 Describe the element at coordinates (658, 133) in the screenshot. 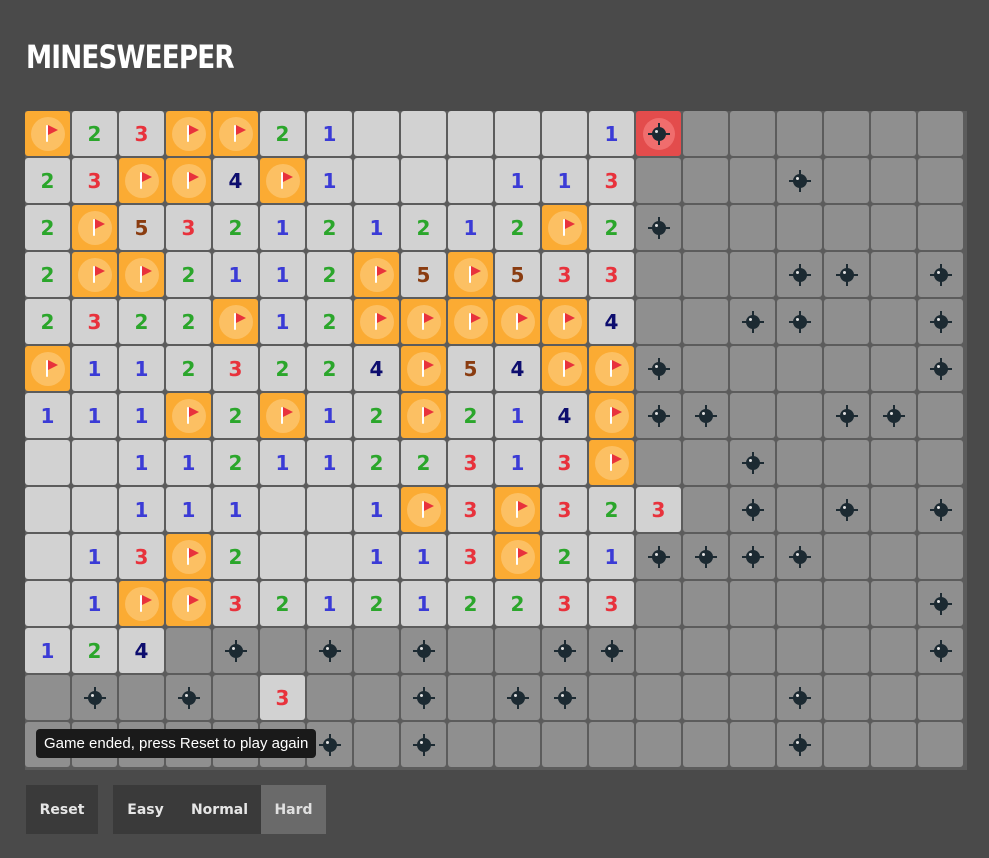

I see `cell-exploded-mine` at that location.